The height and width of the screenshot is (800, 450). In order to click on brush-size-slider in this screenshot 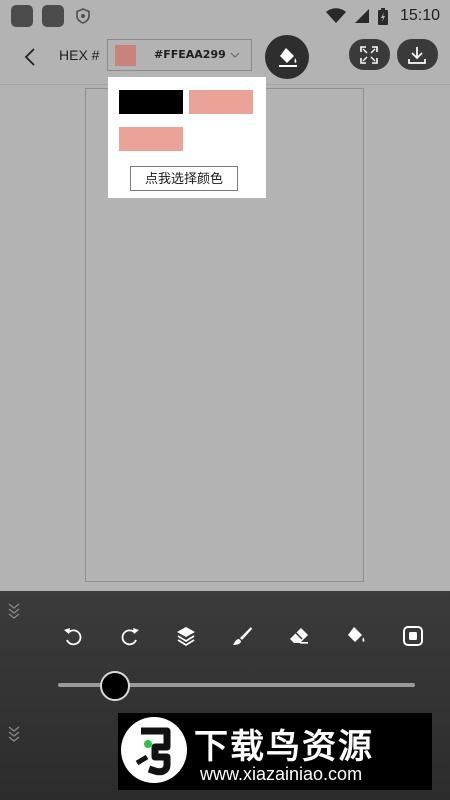, I will do `click(115, 686)`.